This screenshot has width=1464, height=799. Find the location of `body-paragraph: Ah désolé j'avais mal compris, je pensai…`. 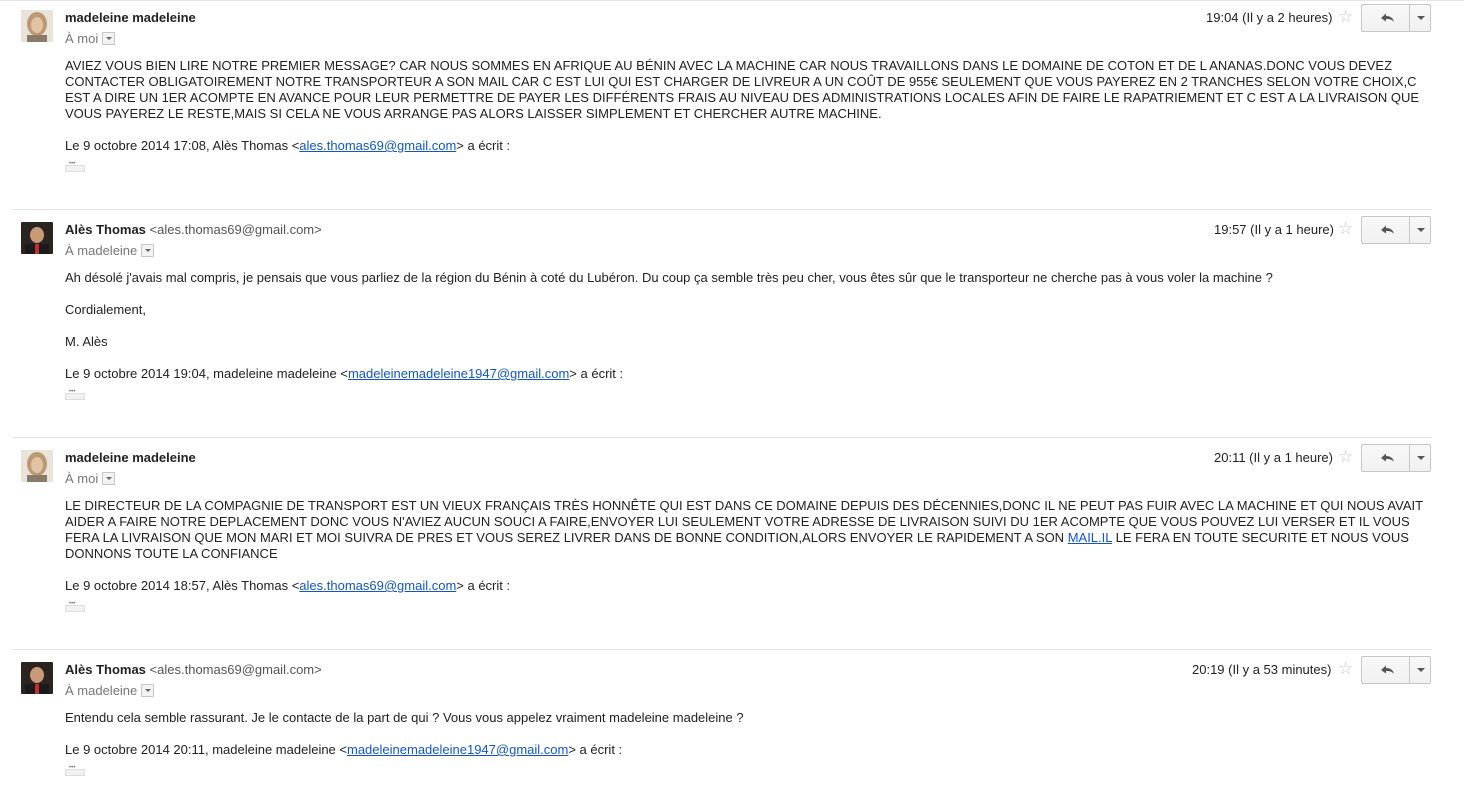

body-paragraph: Ah désolé j'avais mal compris, je pensai… is located at coordinates (669, 277).